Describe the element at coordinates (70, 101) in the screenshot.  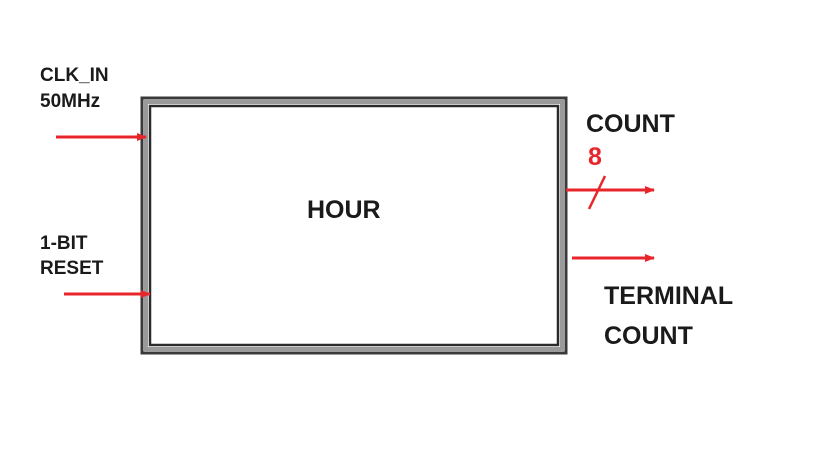
I see `clk-frequency-label: 50MHz` at that location.